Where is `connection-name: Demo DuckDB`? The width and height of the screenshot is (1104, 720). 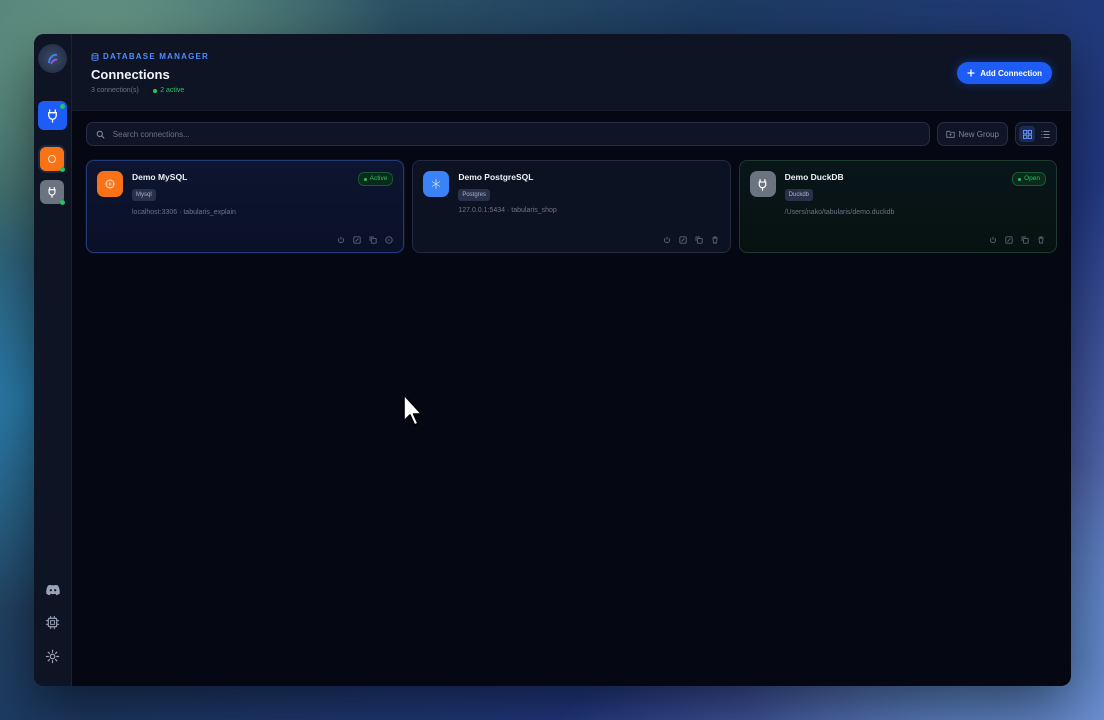
connection-name: Demo DuckDB is located at coordinates (814, 177).